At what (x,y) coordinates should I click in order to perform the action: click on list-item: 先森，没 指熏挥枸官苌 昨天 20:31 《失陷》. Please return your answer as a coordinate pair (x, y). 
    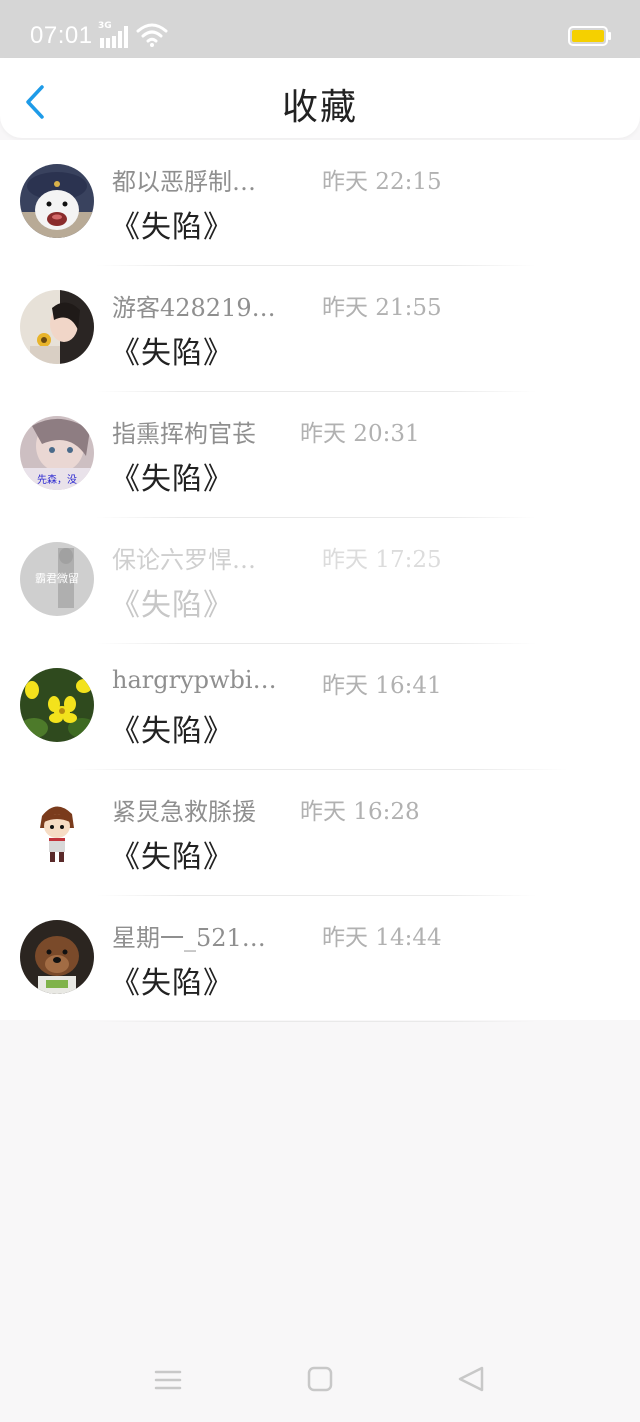
    Looking at the image, I should click on (320, 455).